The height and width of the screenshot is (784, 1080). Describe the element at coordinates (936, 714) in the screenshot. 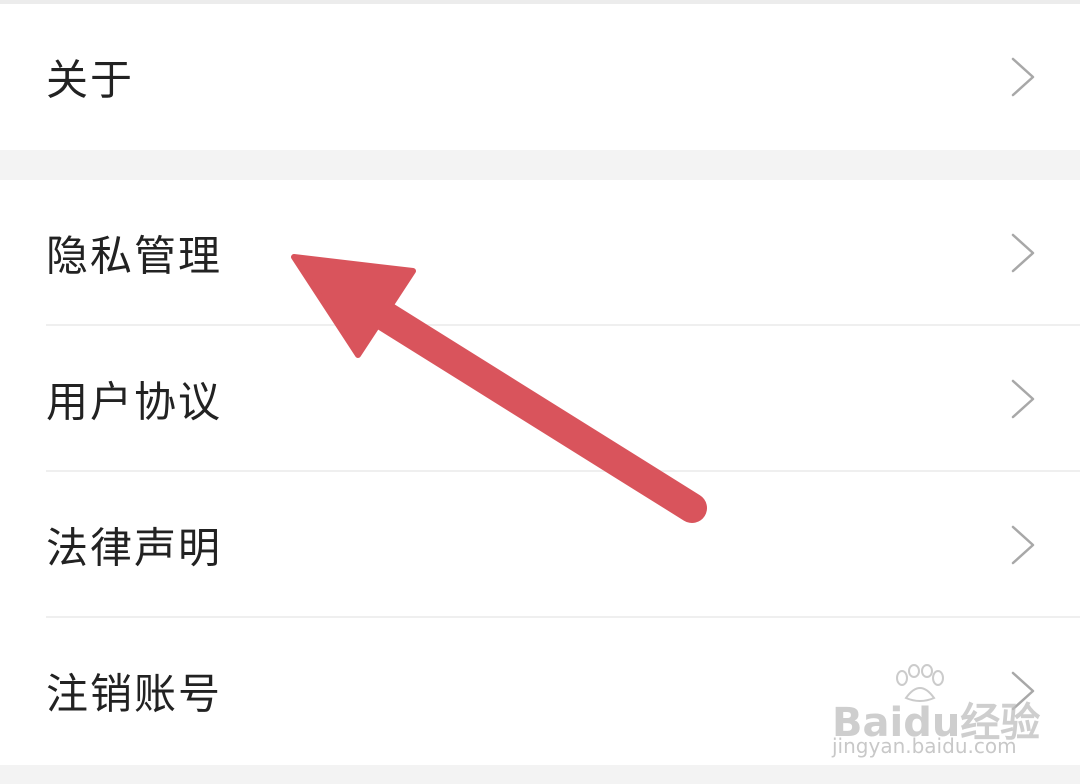

I see `baidu-jingyan-watermark: Baidu经验 jingyan.baidu.com` at that location.